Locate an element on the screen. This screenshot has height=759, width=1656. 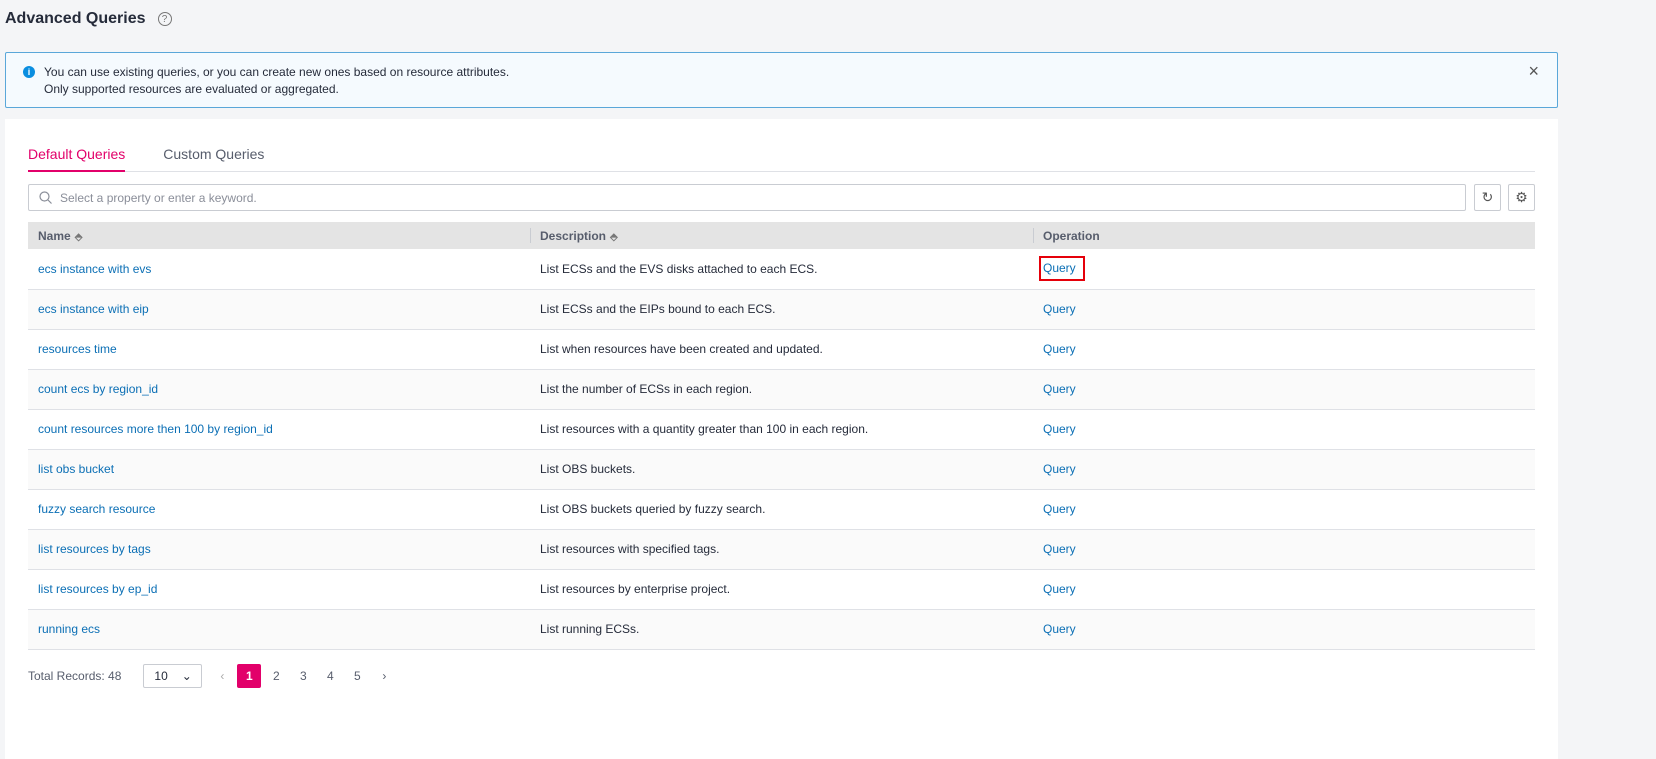
table-row: list obs bucket List OBS buckets. Query is located at coordinates (781, 469).